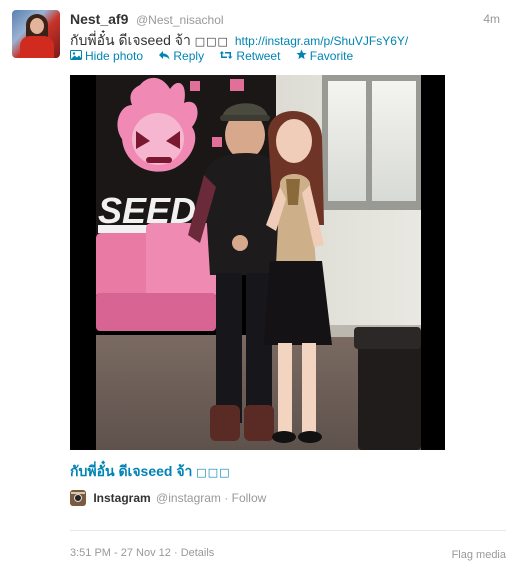 This screenshot has width=518, height=574. I want to click on instagram-username: @instagram, so click(188, 498).